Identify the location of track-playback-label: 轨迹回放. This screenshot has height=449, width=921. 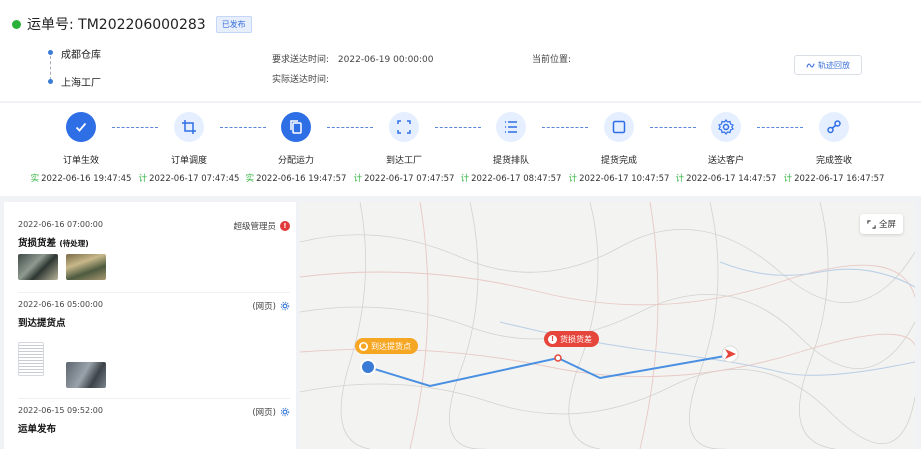
(834, 65).